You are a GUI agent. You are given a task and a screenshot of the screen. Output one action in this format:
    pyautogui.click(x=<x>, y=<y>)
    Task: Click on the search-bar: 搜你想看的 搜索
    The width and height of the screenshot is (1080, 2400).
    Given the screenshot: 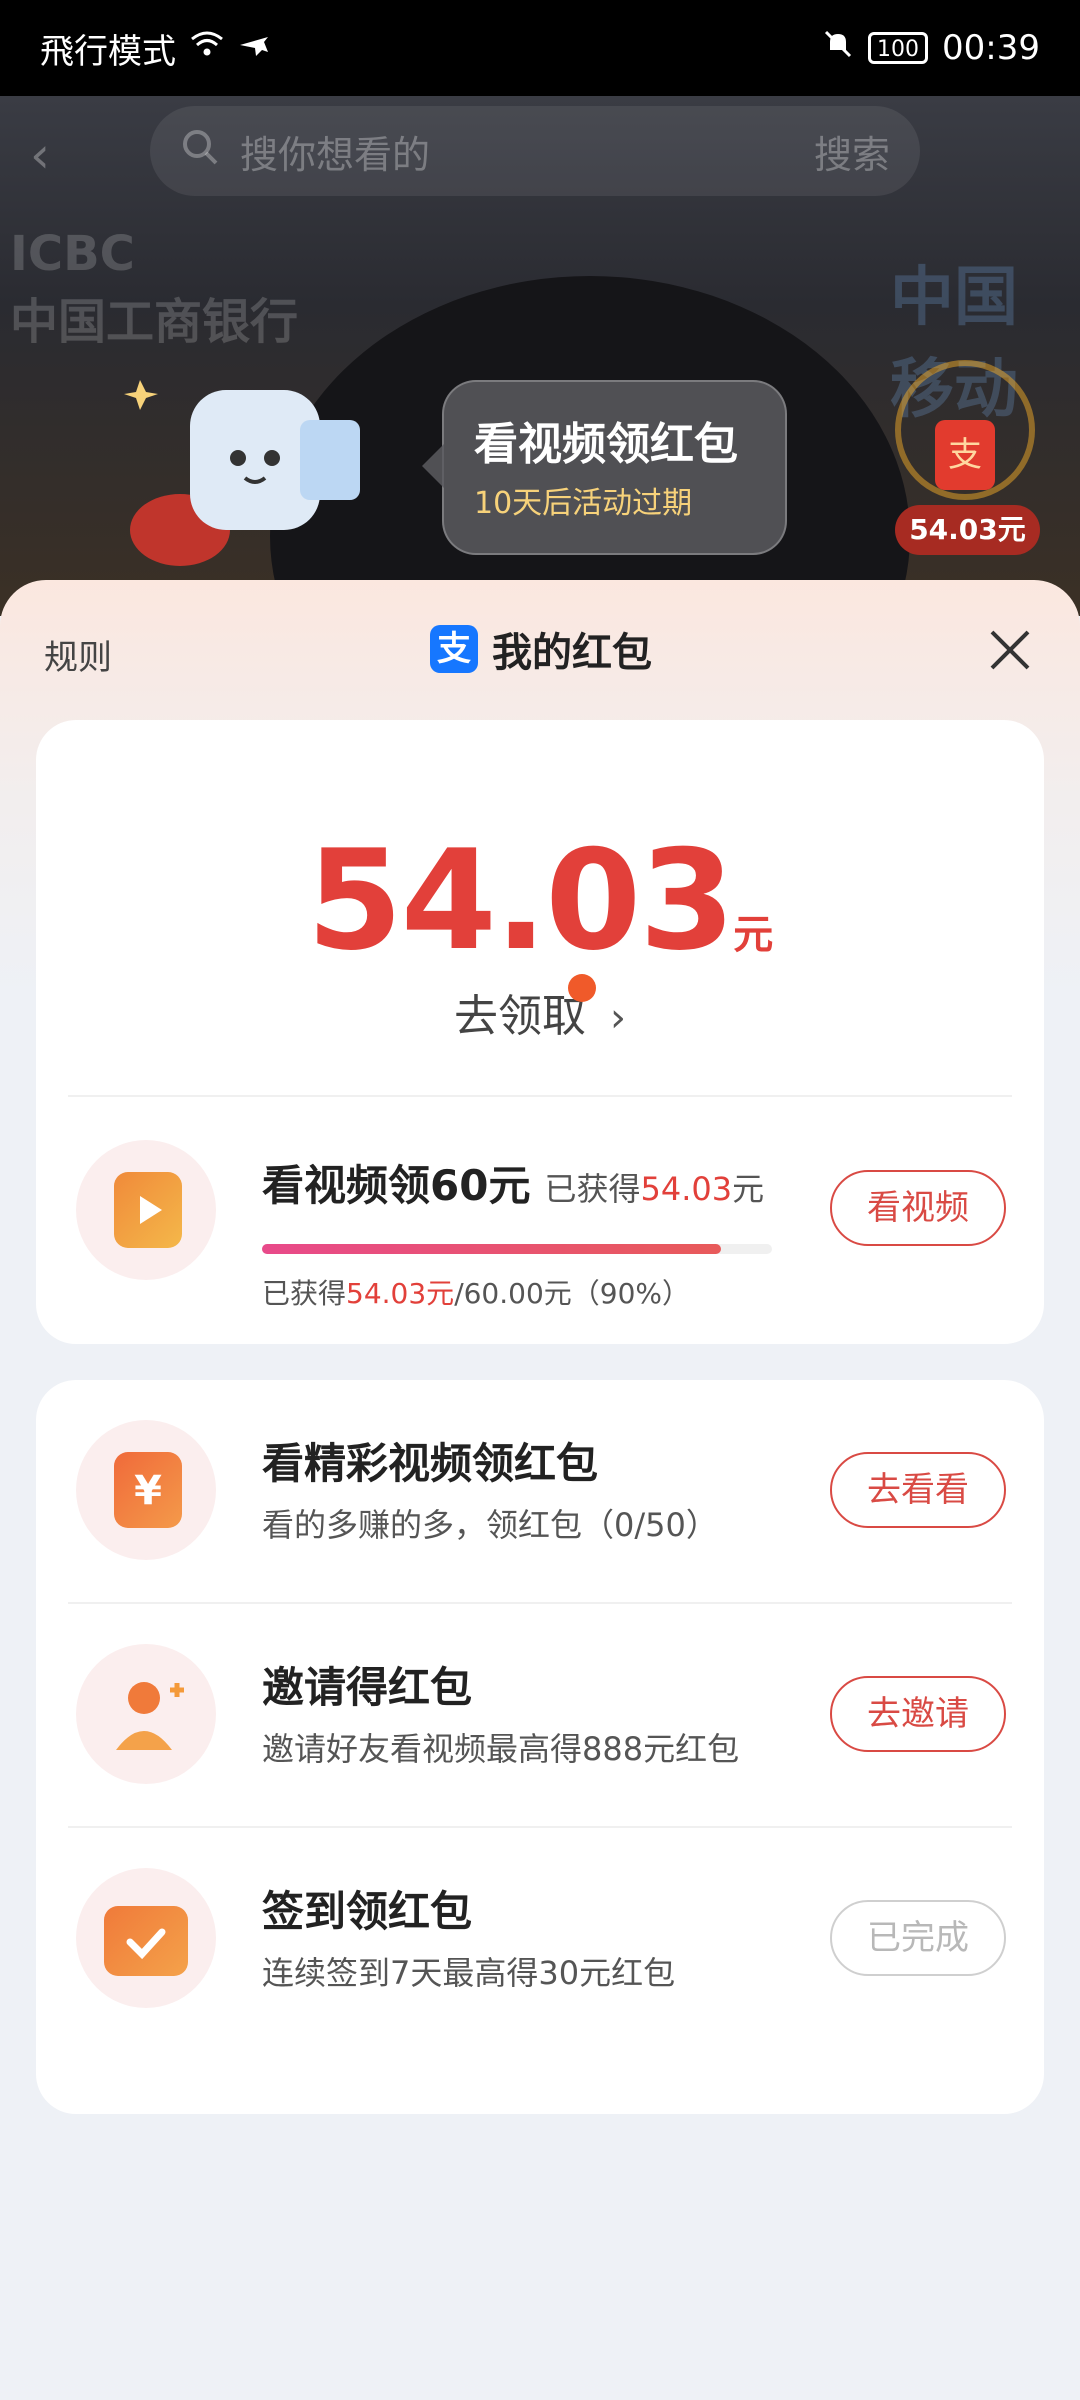 What is the action you would take?
    pyautogui.click(x=535, y=151)
    